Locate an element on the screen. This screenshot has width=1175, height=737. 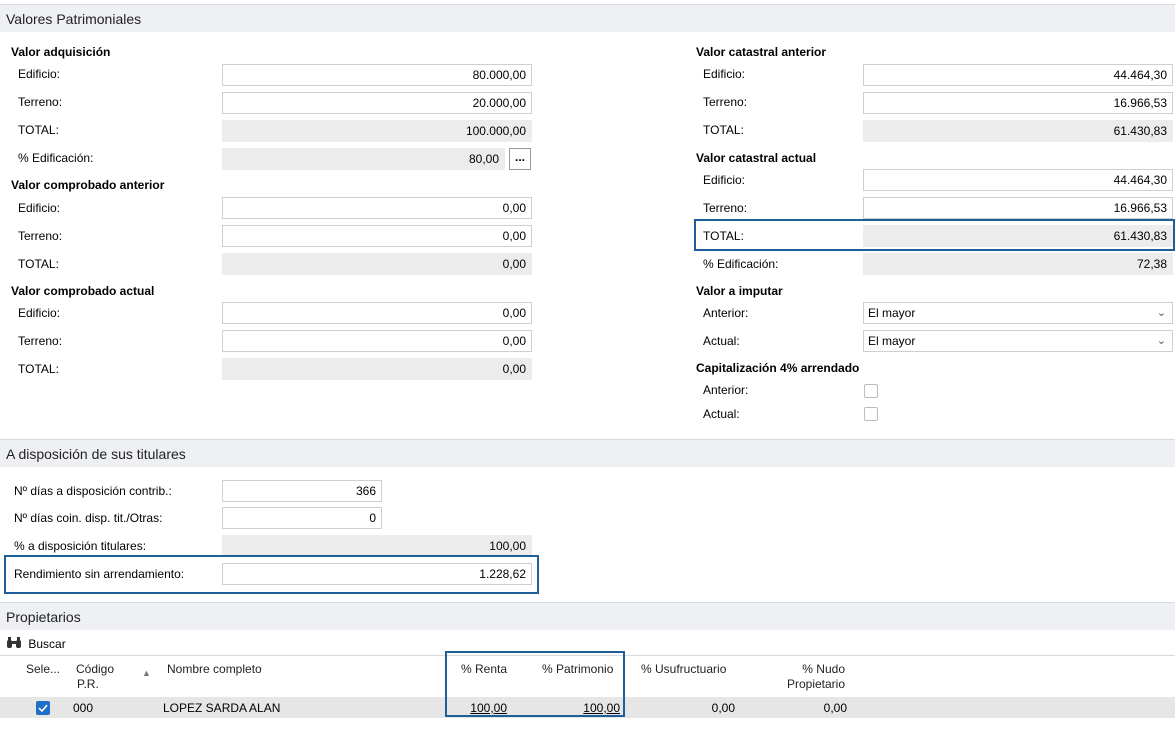
group-title-valor-comprobado-actual: Valor comprobado actual is located at coordinates (83, 291).